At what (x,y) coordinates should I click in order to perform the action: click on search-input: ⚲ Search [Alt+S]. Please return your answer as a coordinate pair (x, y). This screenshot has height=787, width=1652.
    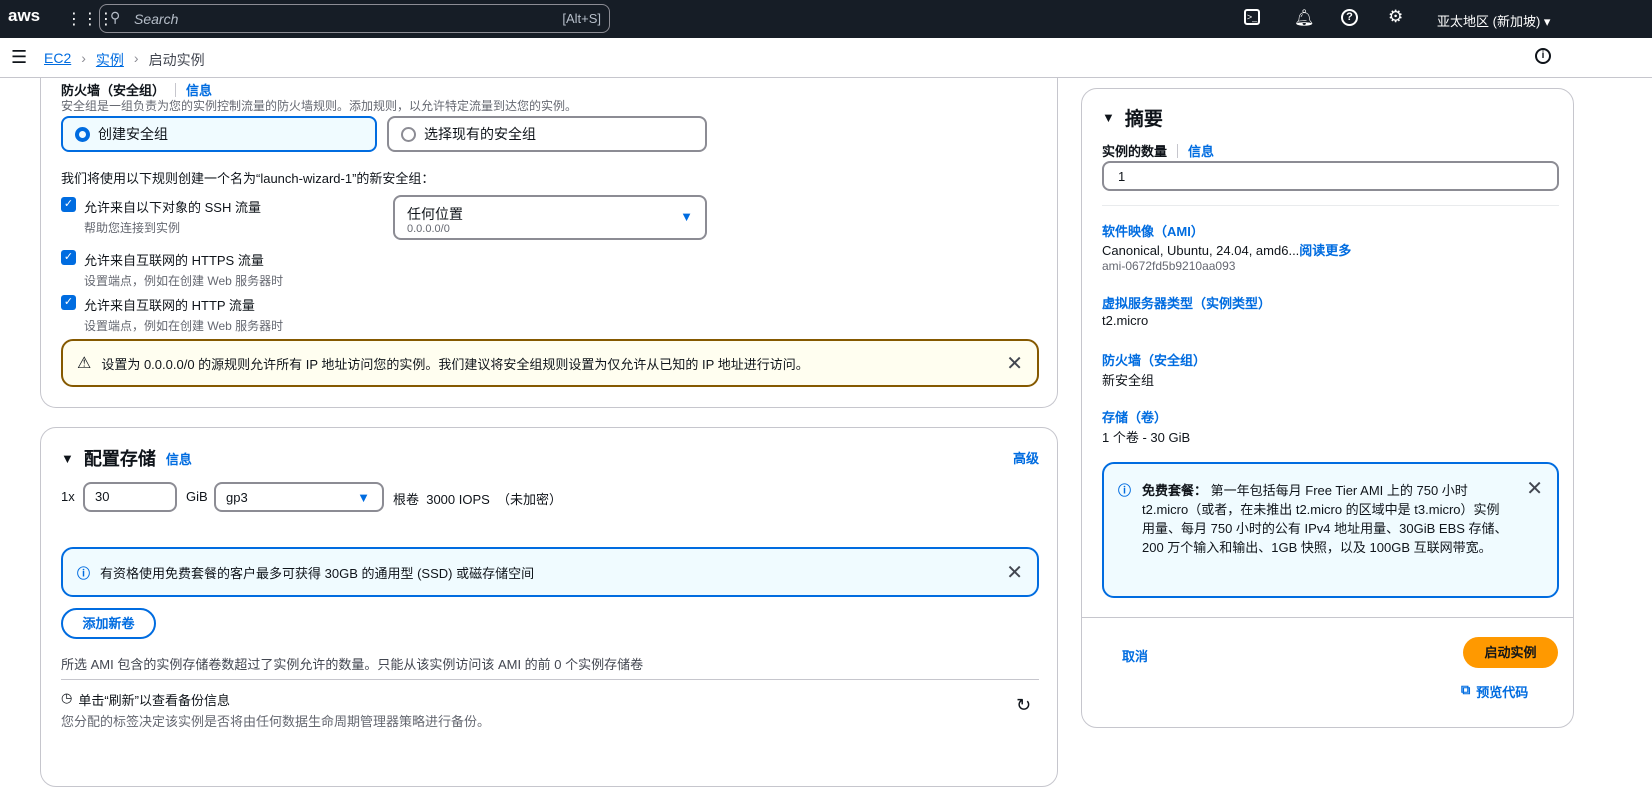
    Looking at the image, I should click on (354, 18).